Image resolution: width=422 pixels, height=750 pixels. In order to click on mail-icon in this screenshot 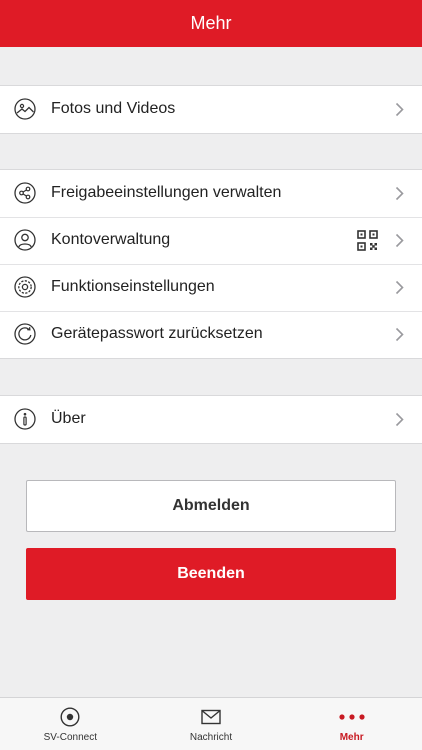, I will do `click(211, 717)`.